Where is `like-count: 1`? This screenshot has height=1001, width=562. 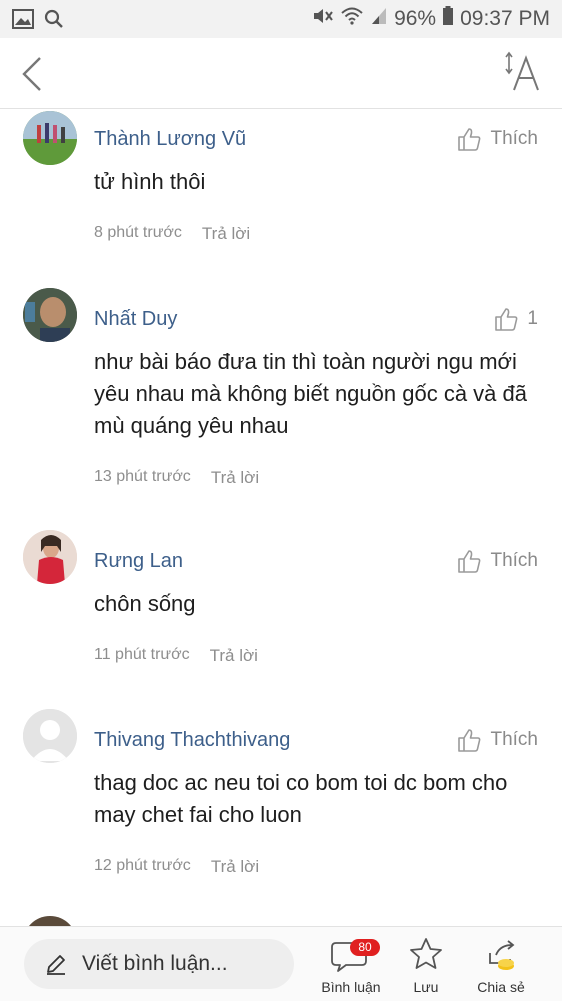 like-count: 1 is located at coordinates (532, 318).